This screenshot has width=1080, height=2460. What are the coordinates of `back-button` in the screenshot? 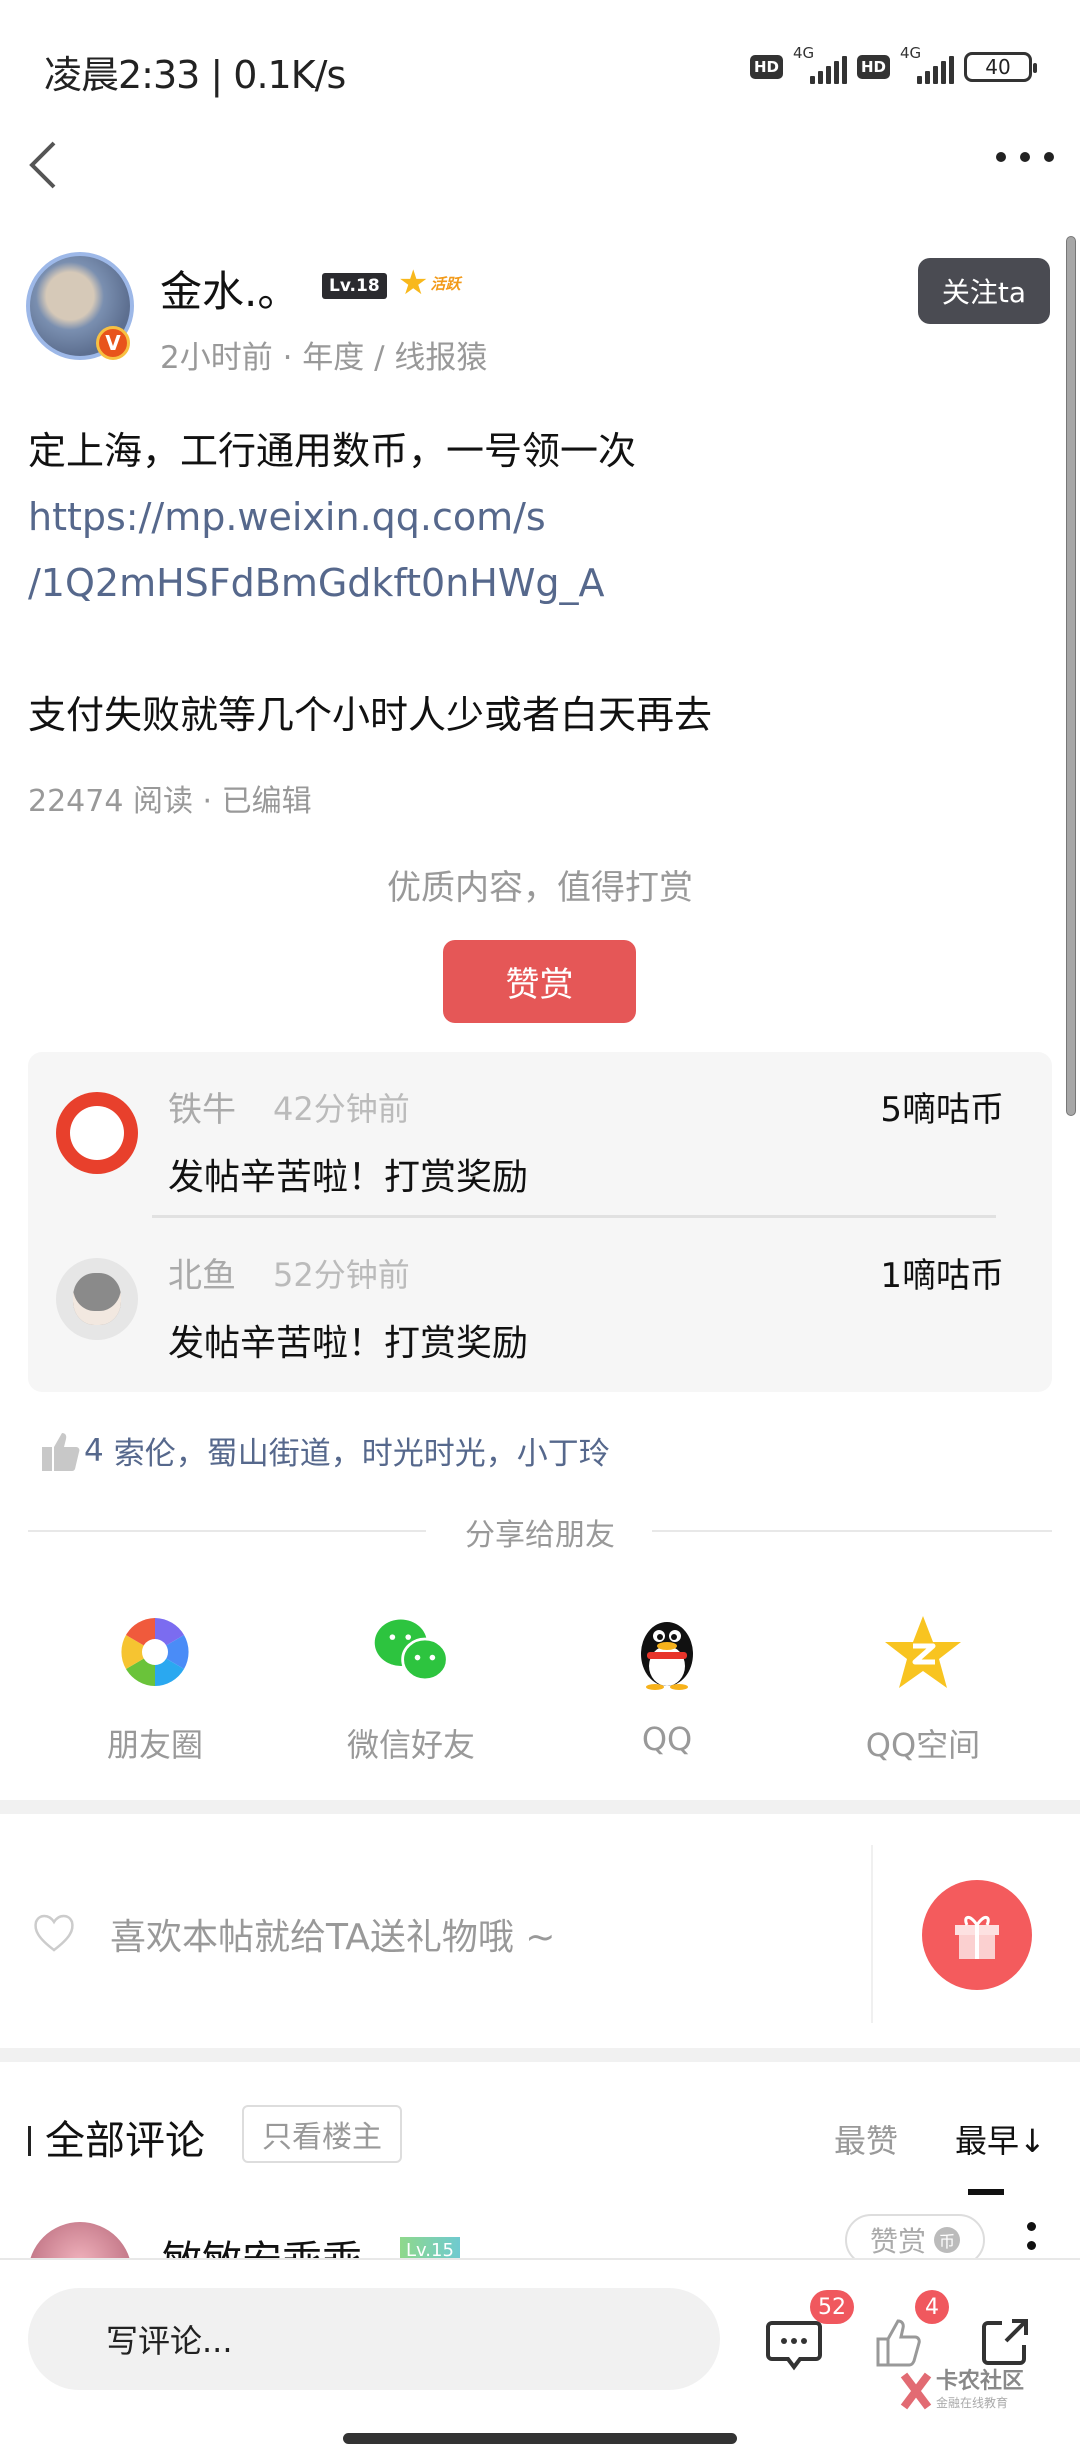 It's located at (44, 165).